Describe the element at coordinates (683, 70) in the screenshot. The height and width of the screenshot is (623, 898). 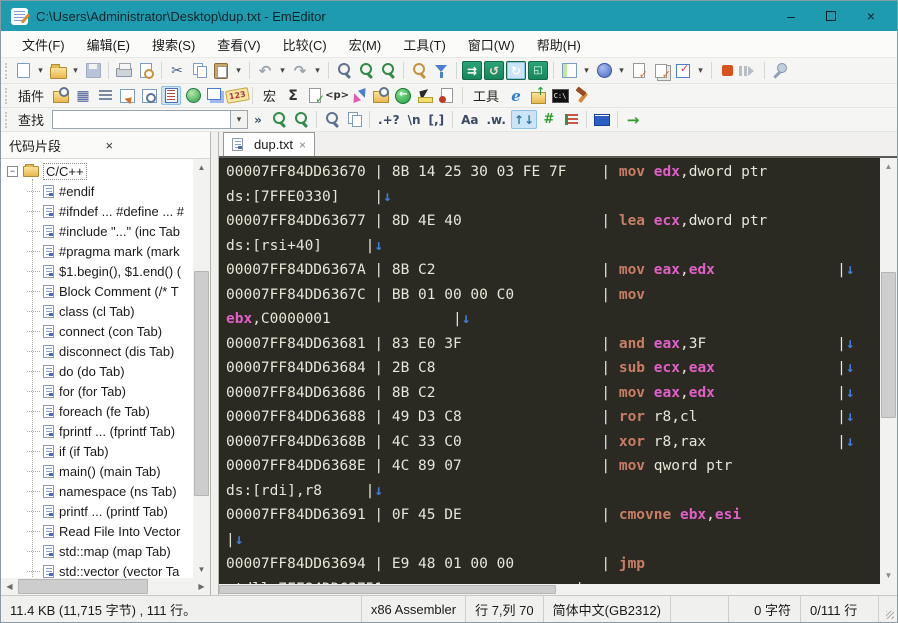
I see `select-macro-button` at that location.